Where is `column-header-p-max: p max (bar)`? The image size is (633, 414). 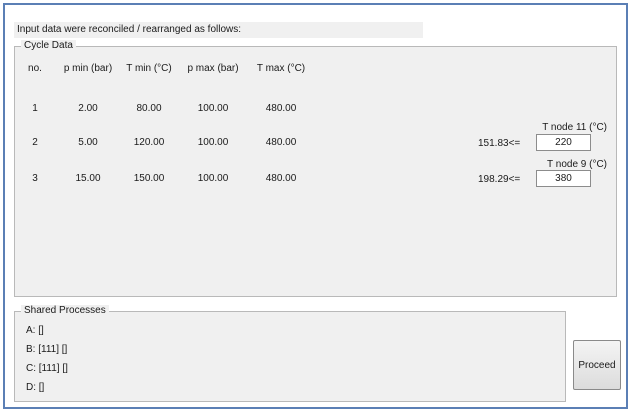 column-header-p-max: p max (bar) is located at coordinates (213, 68).